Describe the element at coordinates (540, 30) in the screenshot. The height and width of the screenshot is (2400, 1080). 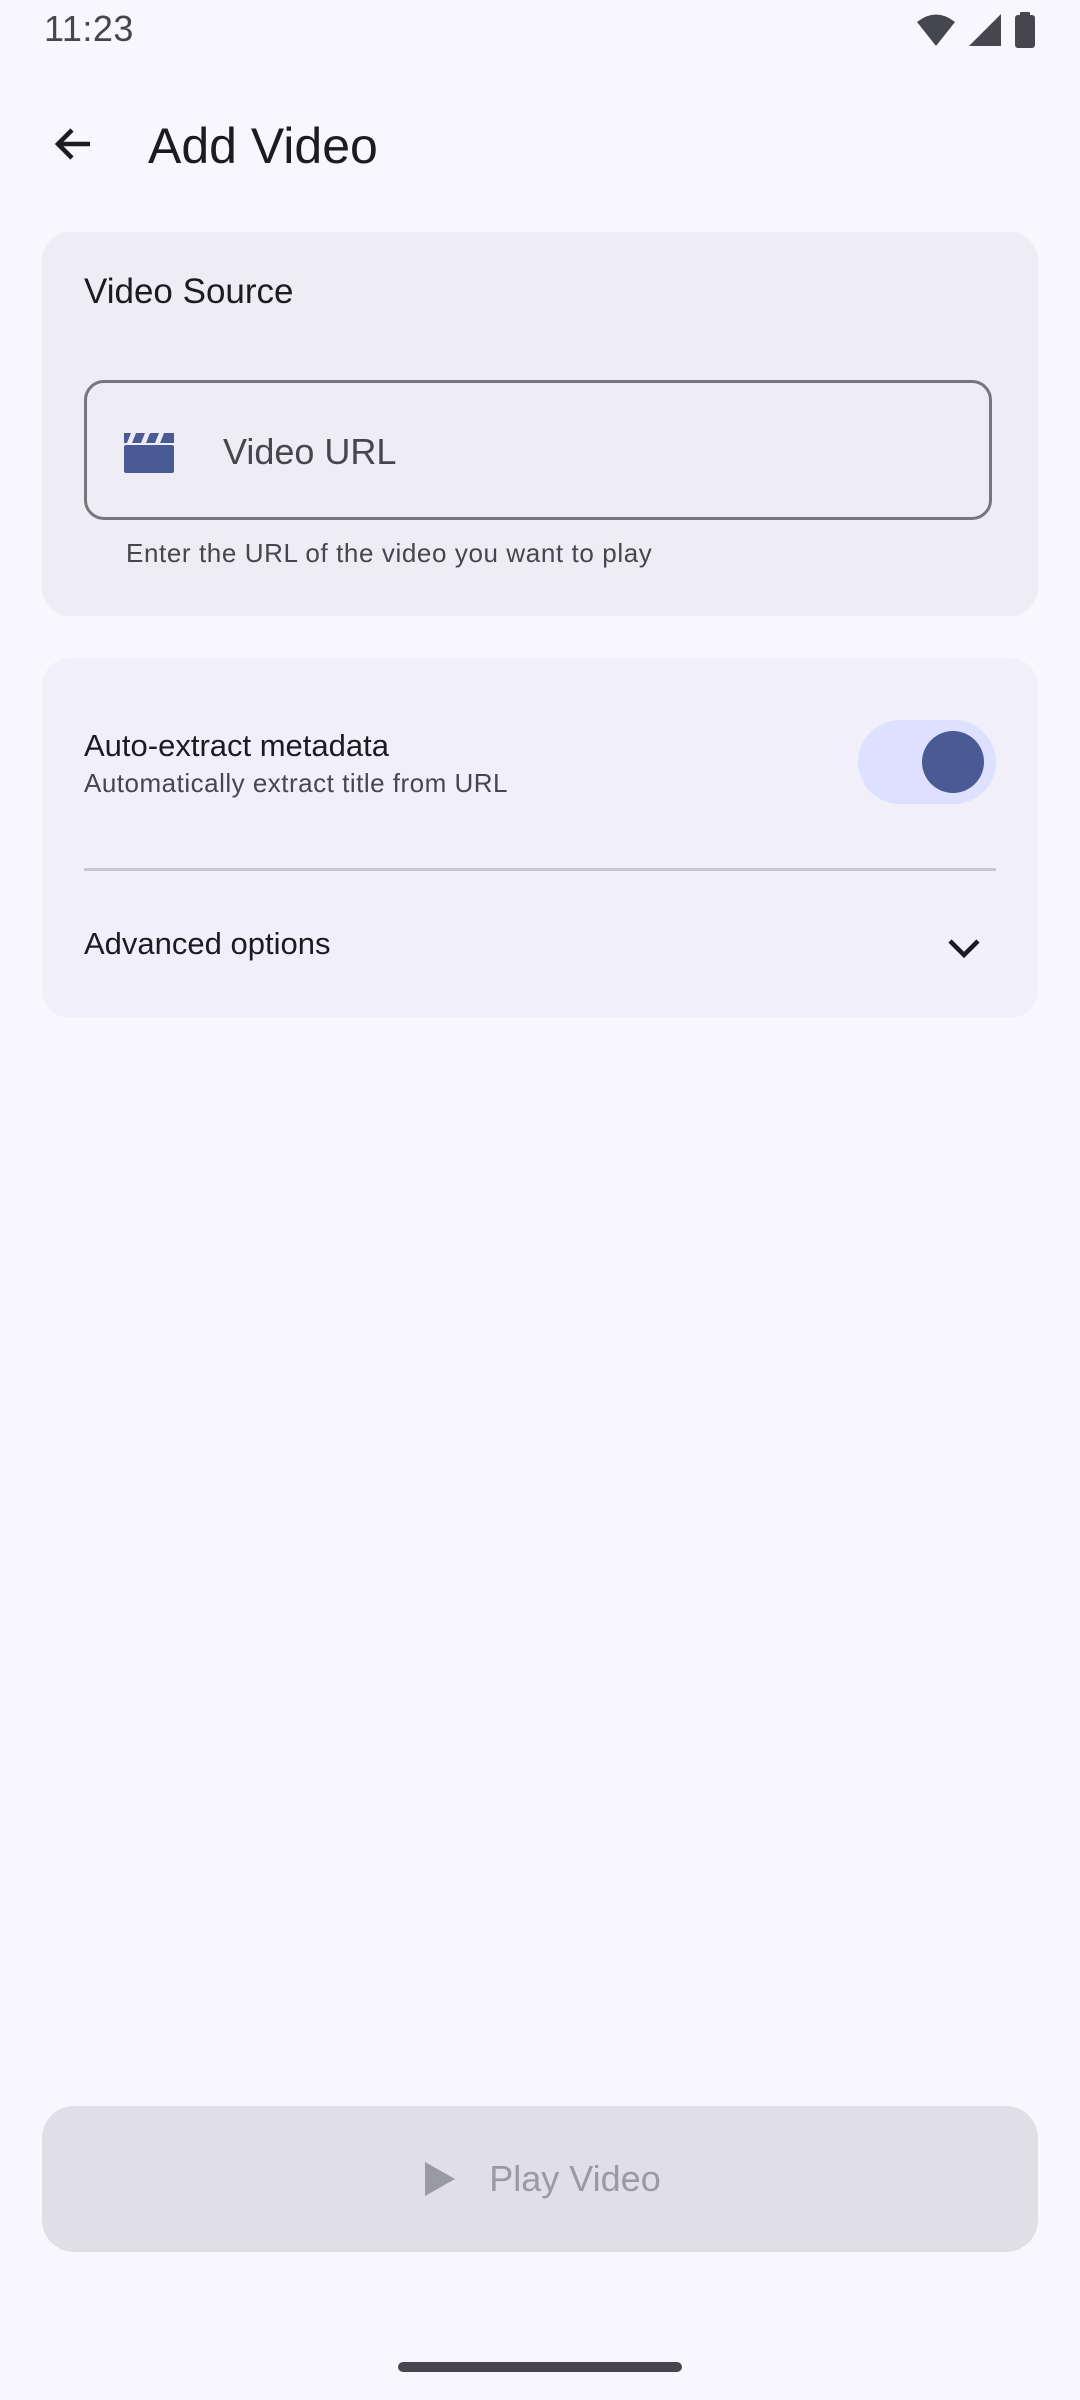
I see `status-bar: 11:23` at that location.